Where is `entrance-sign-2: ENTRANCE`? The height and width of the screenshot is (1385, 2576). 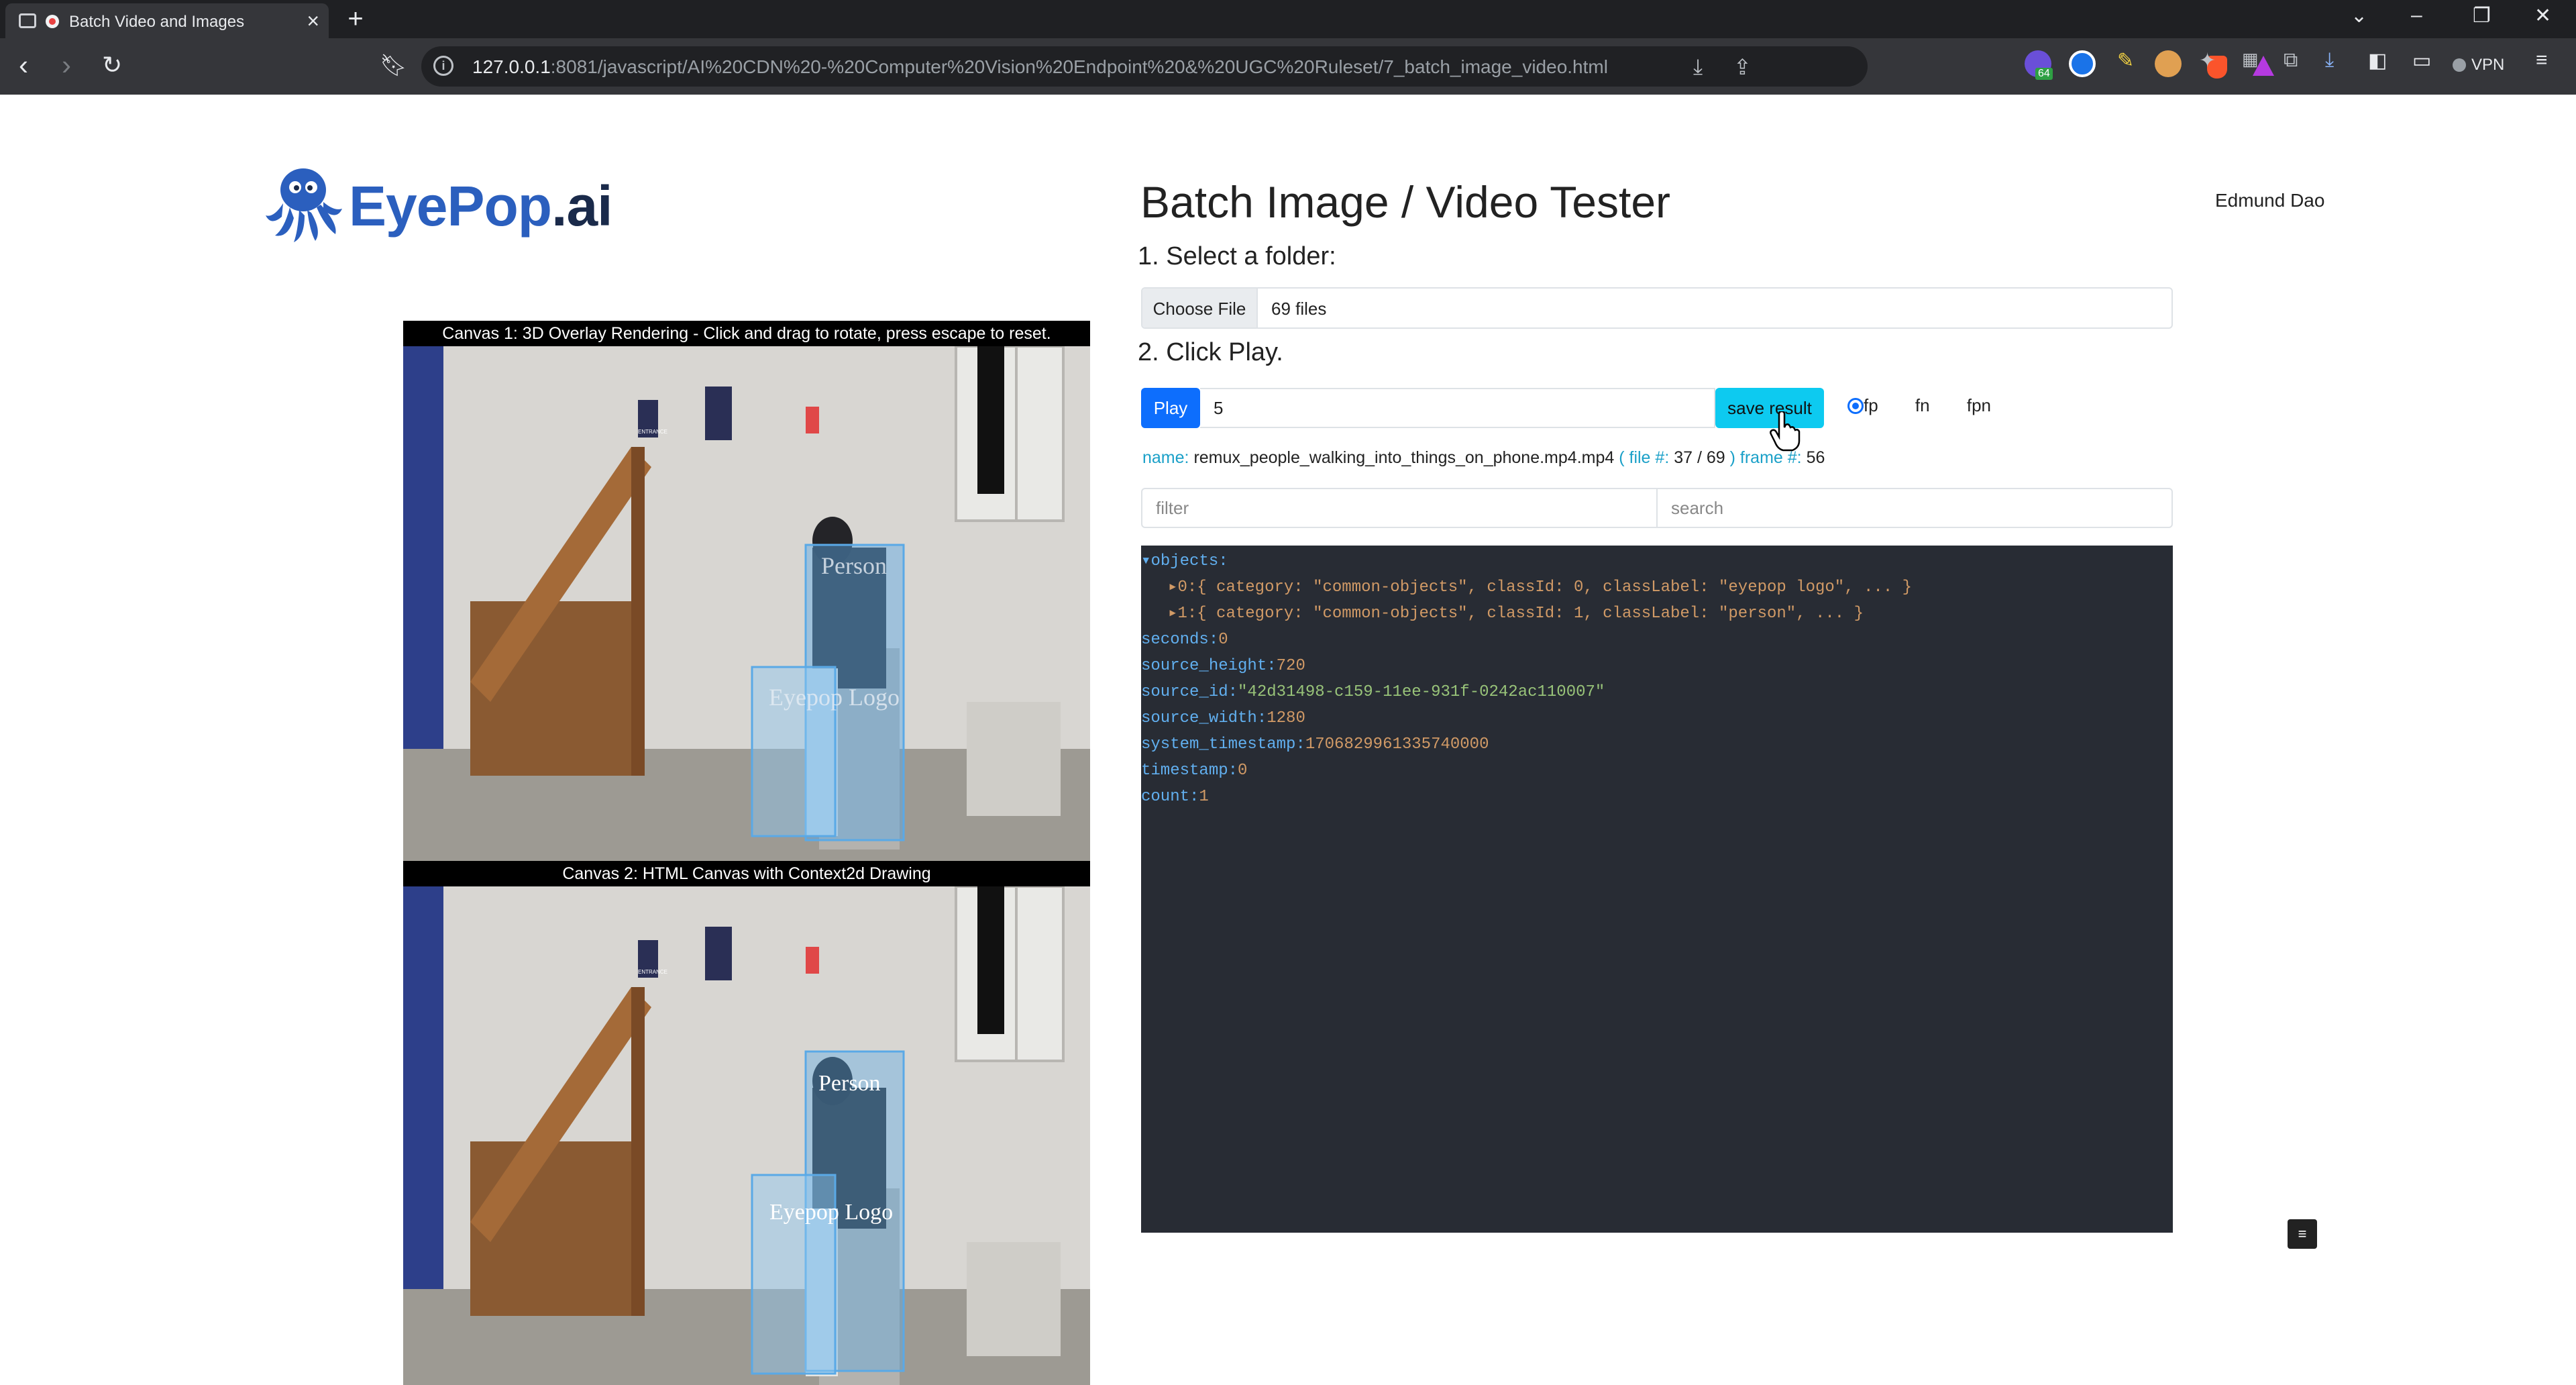 entrance-sign-2: ENTRANCE is located at coordinates (652, 972).